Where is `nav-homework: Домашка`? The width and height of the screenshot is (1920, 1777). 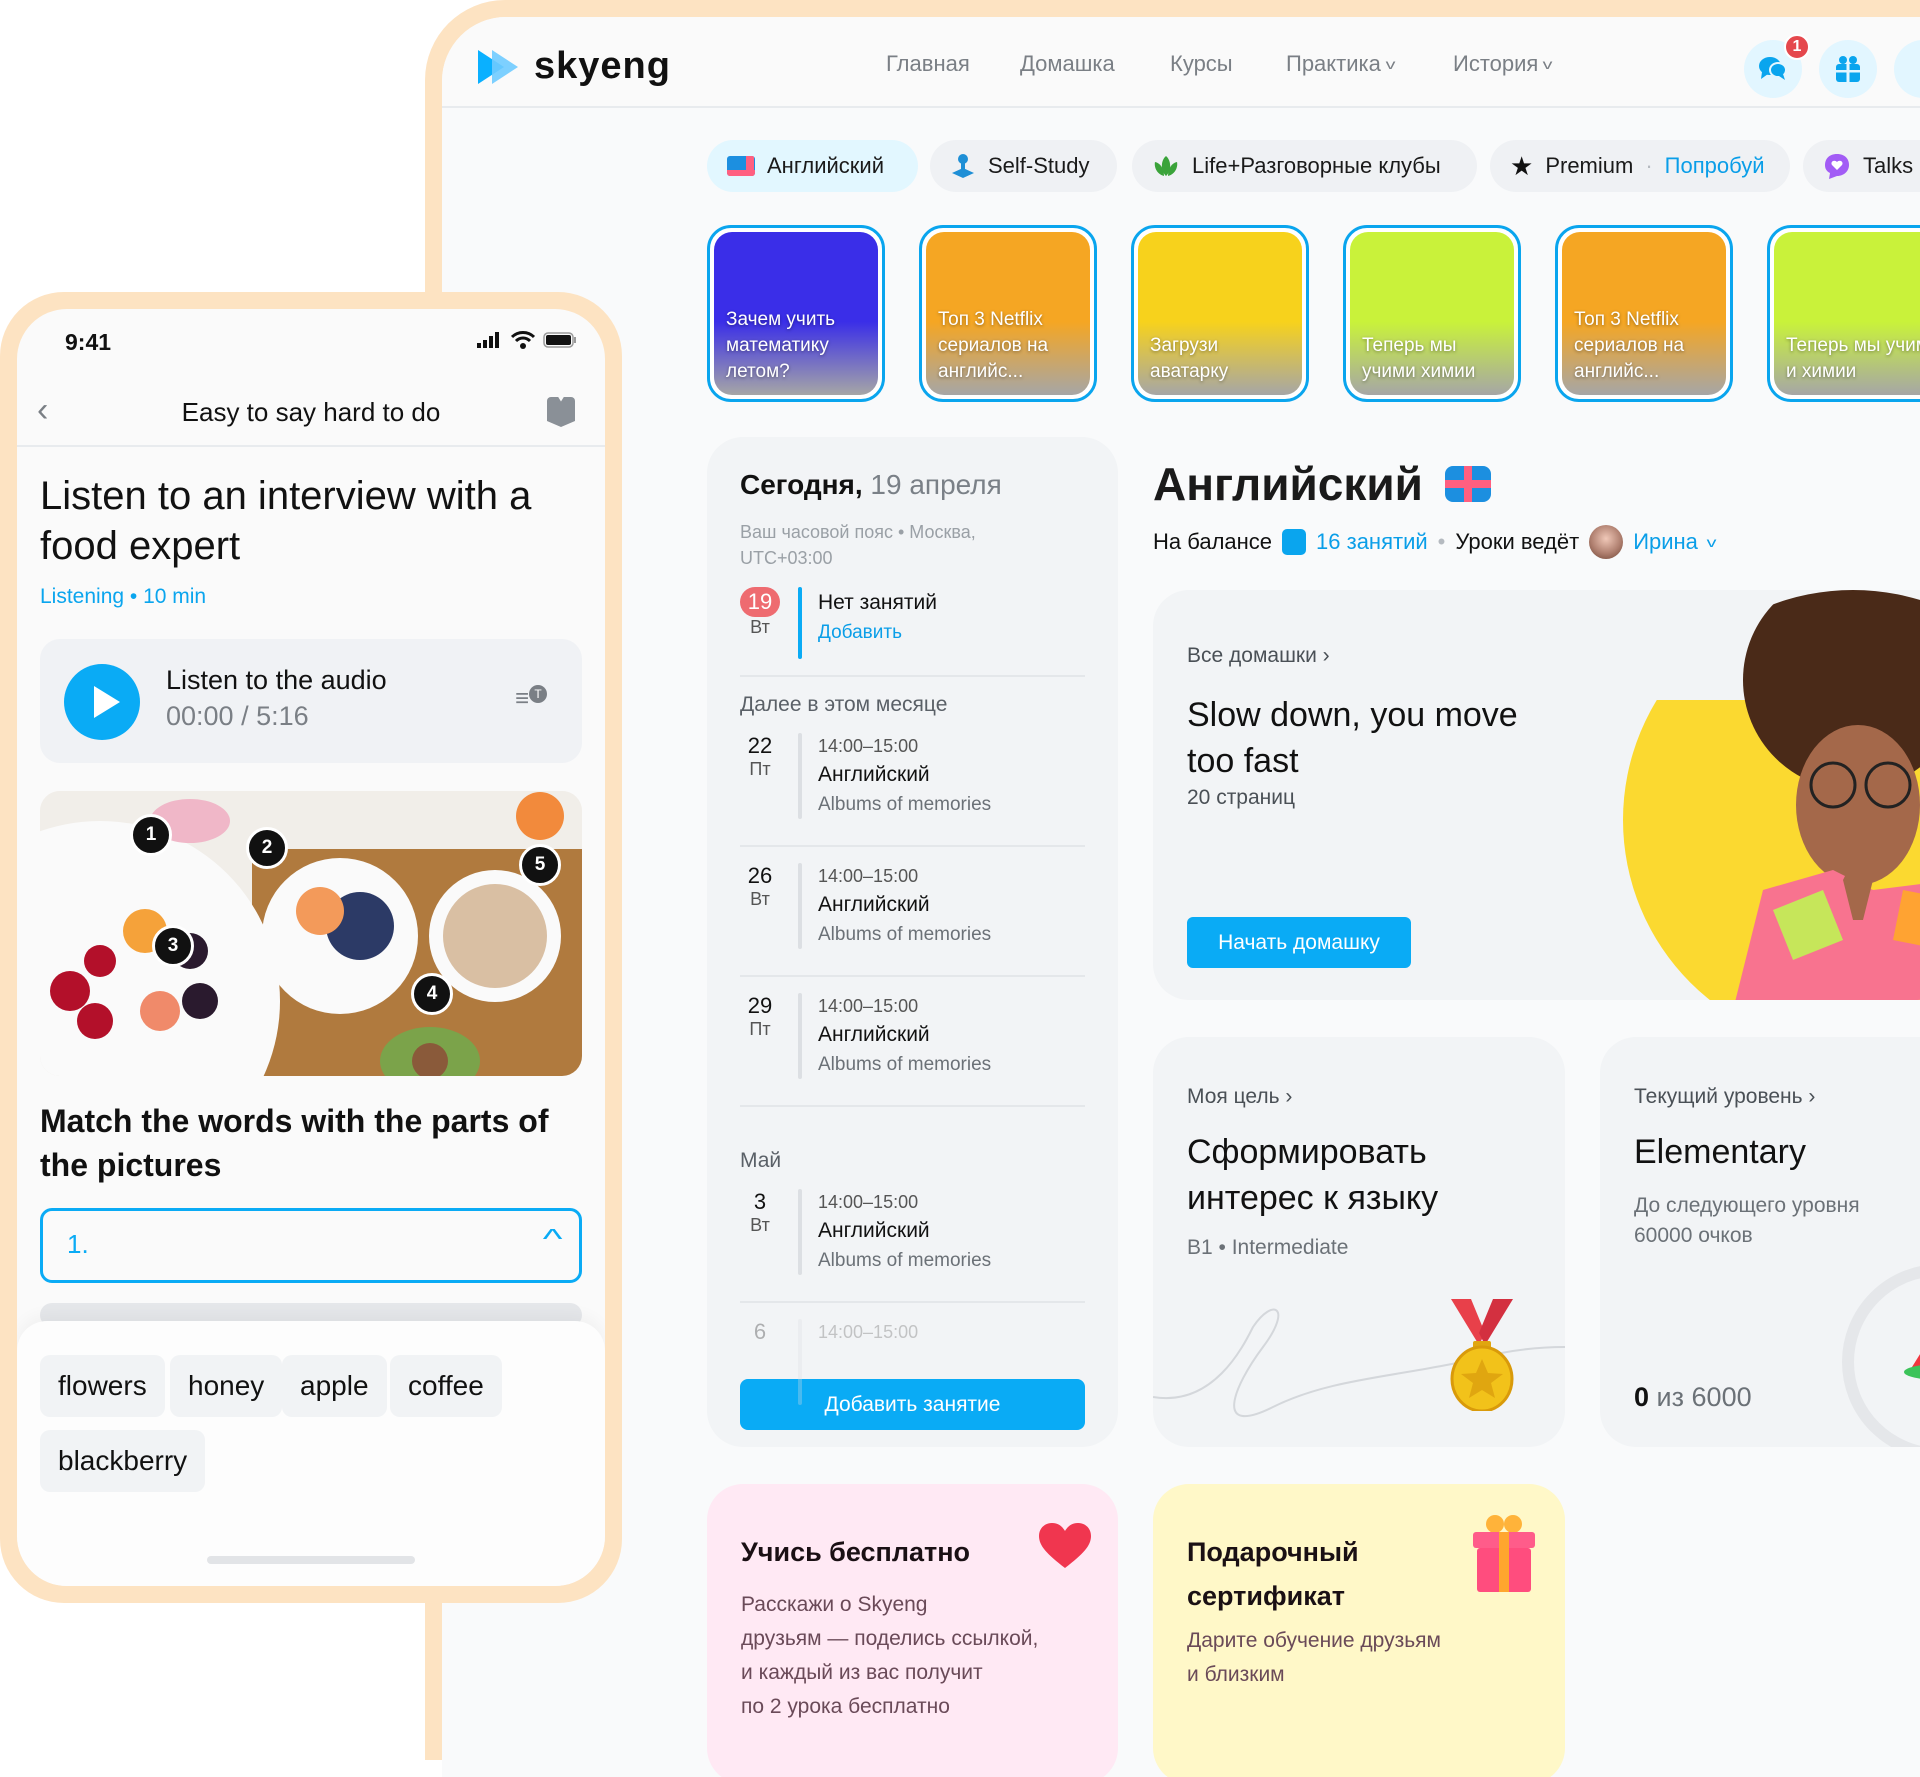 nav-homework: Домашка is located at coordinates (1067, 64).